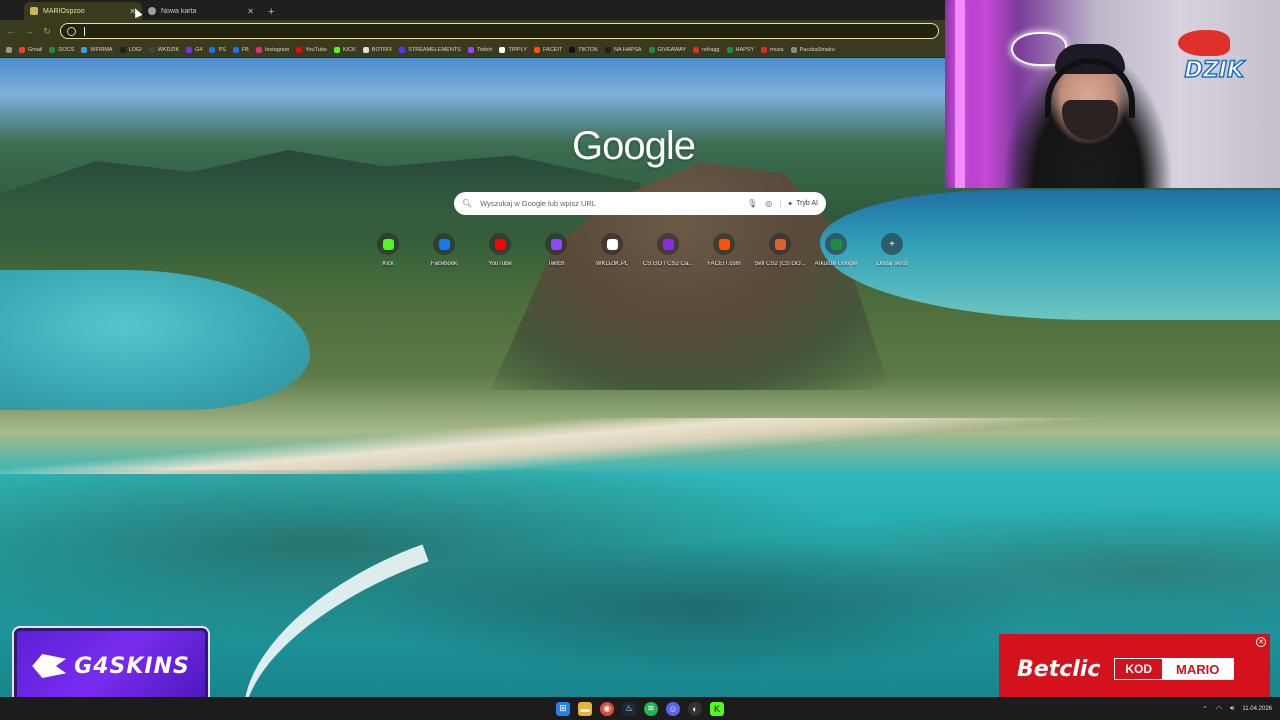 Image resolution: width=1280 pixels, height=720 pixels. I want to click on bookmark-label: PS, so click(222, 49).